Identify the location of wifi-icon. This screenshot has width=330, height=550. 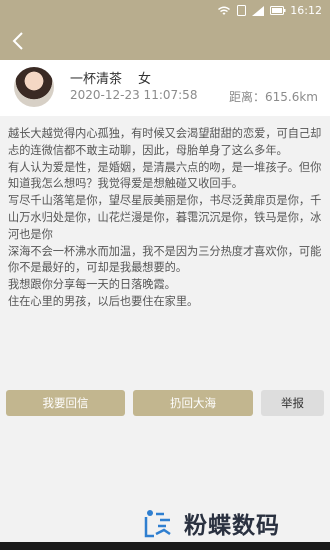
(224, 10).